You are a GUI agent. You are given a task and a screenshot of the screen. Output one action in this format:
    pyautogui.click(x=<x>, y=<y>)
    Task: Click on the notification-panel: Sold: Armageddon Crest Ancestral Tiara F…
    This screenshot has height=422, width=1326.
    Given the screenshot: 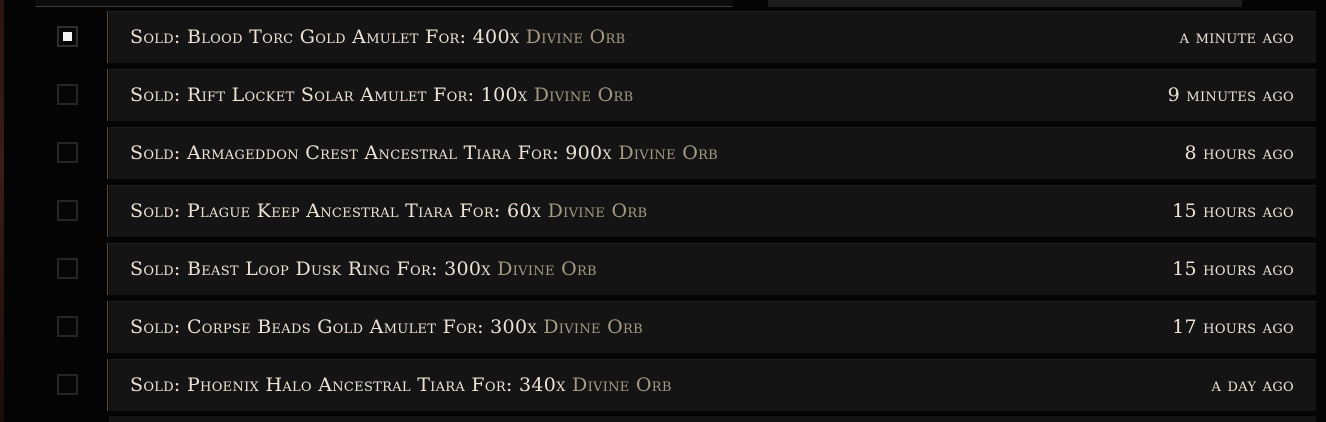 What is the action you would take?
    pyautogui.click(x=712, y=153)
    